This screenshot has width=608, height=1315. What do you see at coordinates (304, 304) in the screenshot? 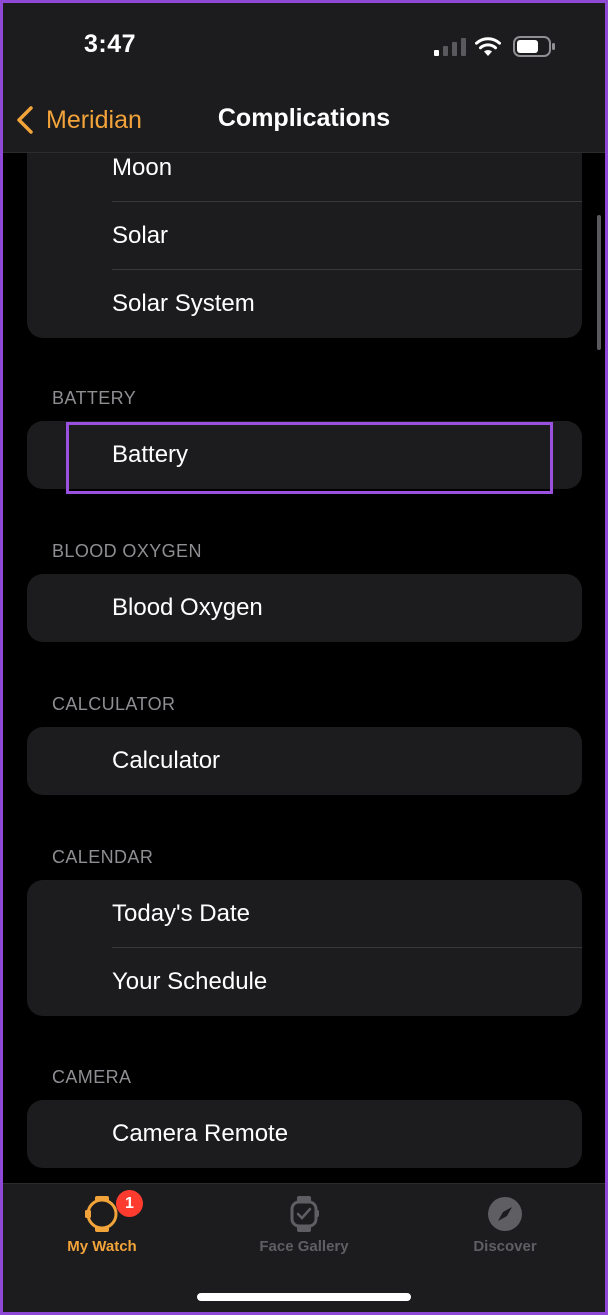
I see `list-item: Solar System` at bounding box center [304, 304].